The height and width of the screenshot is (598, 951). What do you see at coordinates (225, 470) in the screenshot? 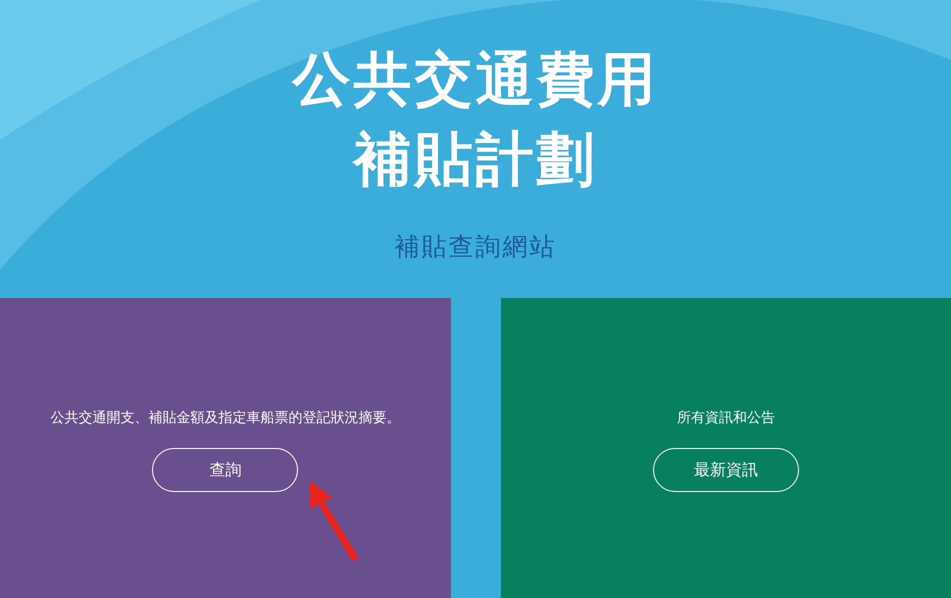
I see `card-button: 查詢` at bounding box center [225, 470].